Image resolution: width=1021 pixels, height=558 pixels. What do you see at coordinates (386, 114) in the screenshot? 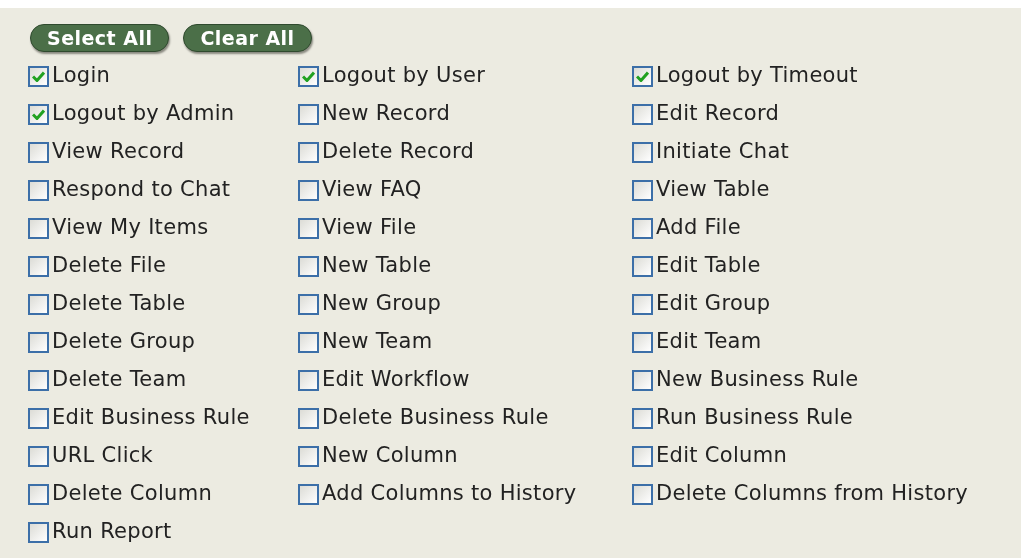
I see `option-label: New Record` at bounding box center [386, 114].